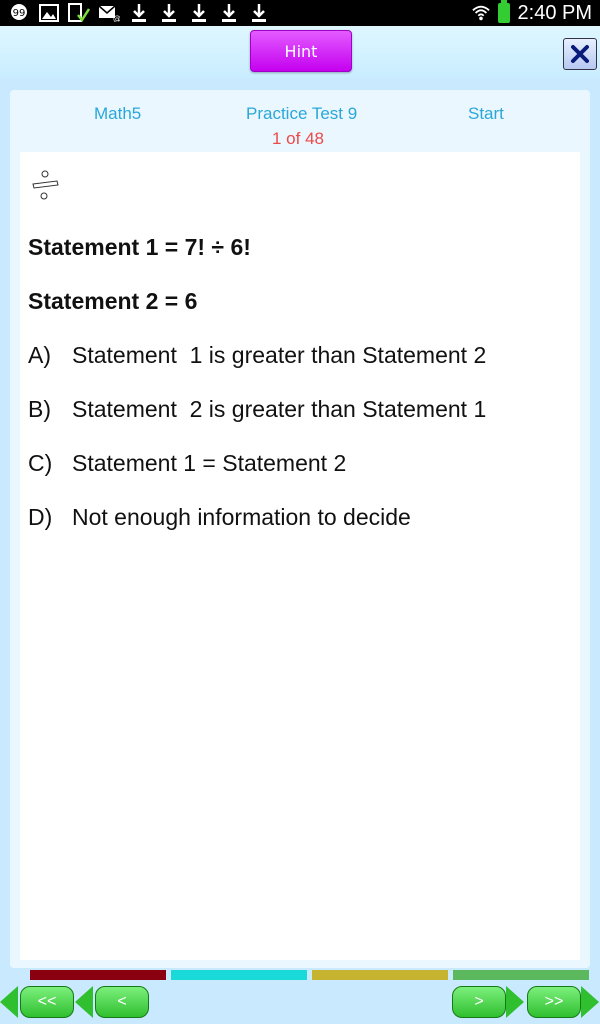 The width and height of the screenshot is (600, 1024). What do you see at coordinates (301, 114) in the screenshot?
I see `test-name-link: Practice Test 9` at bounding box center [301, 114].